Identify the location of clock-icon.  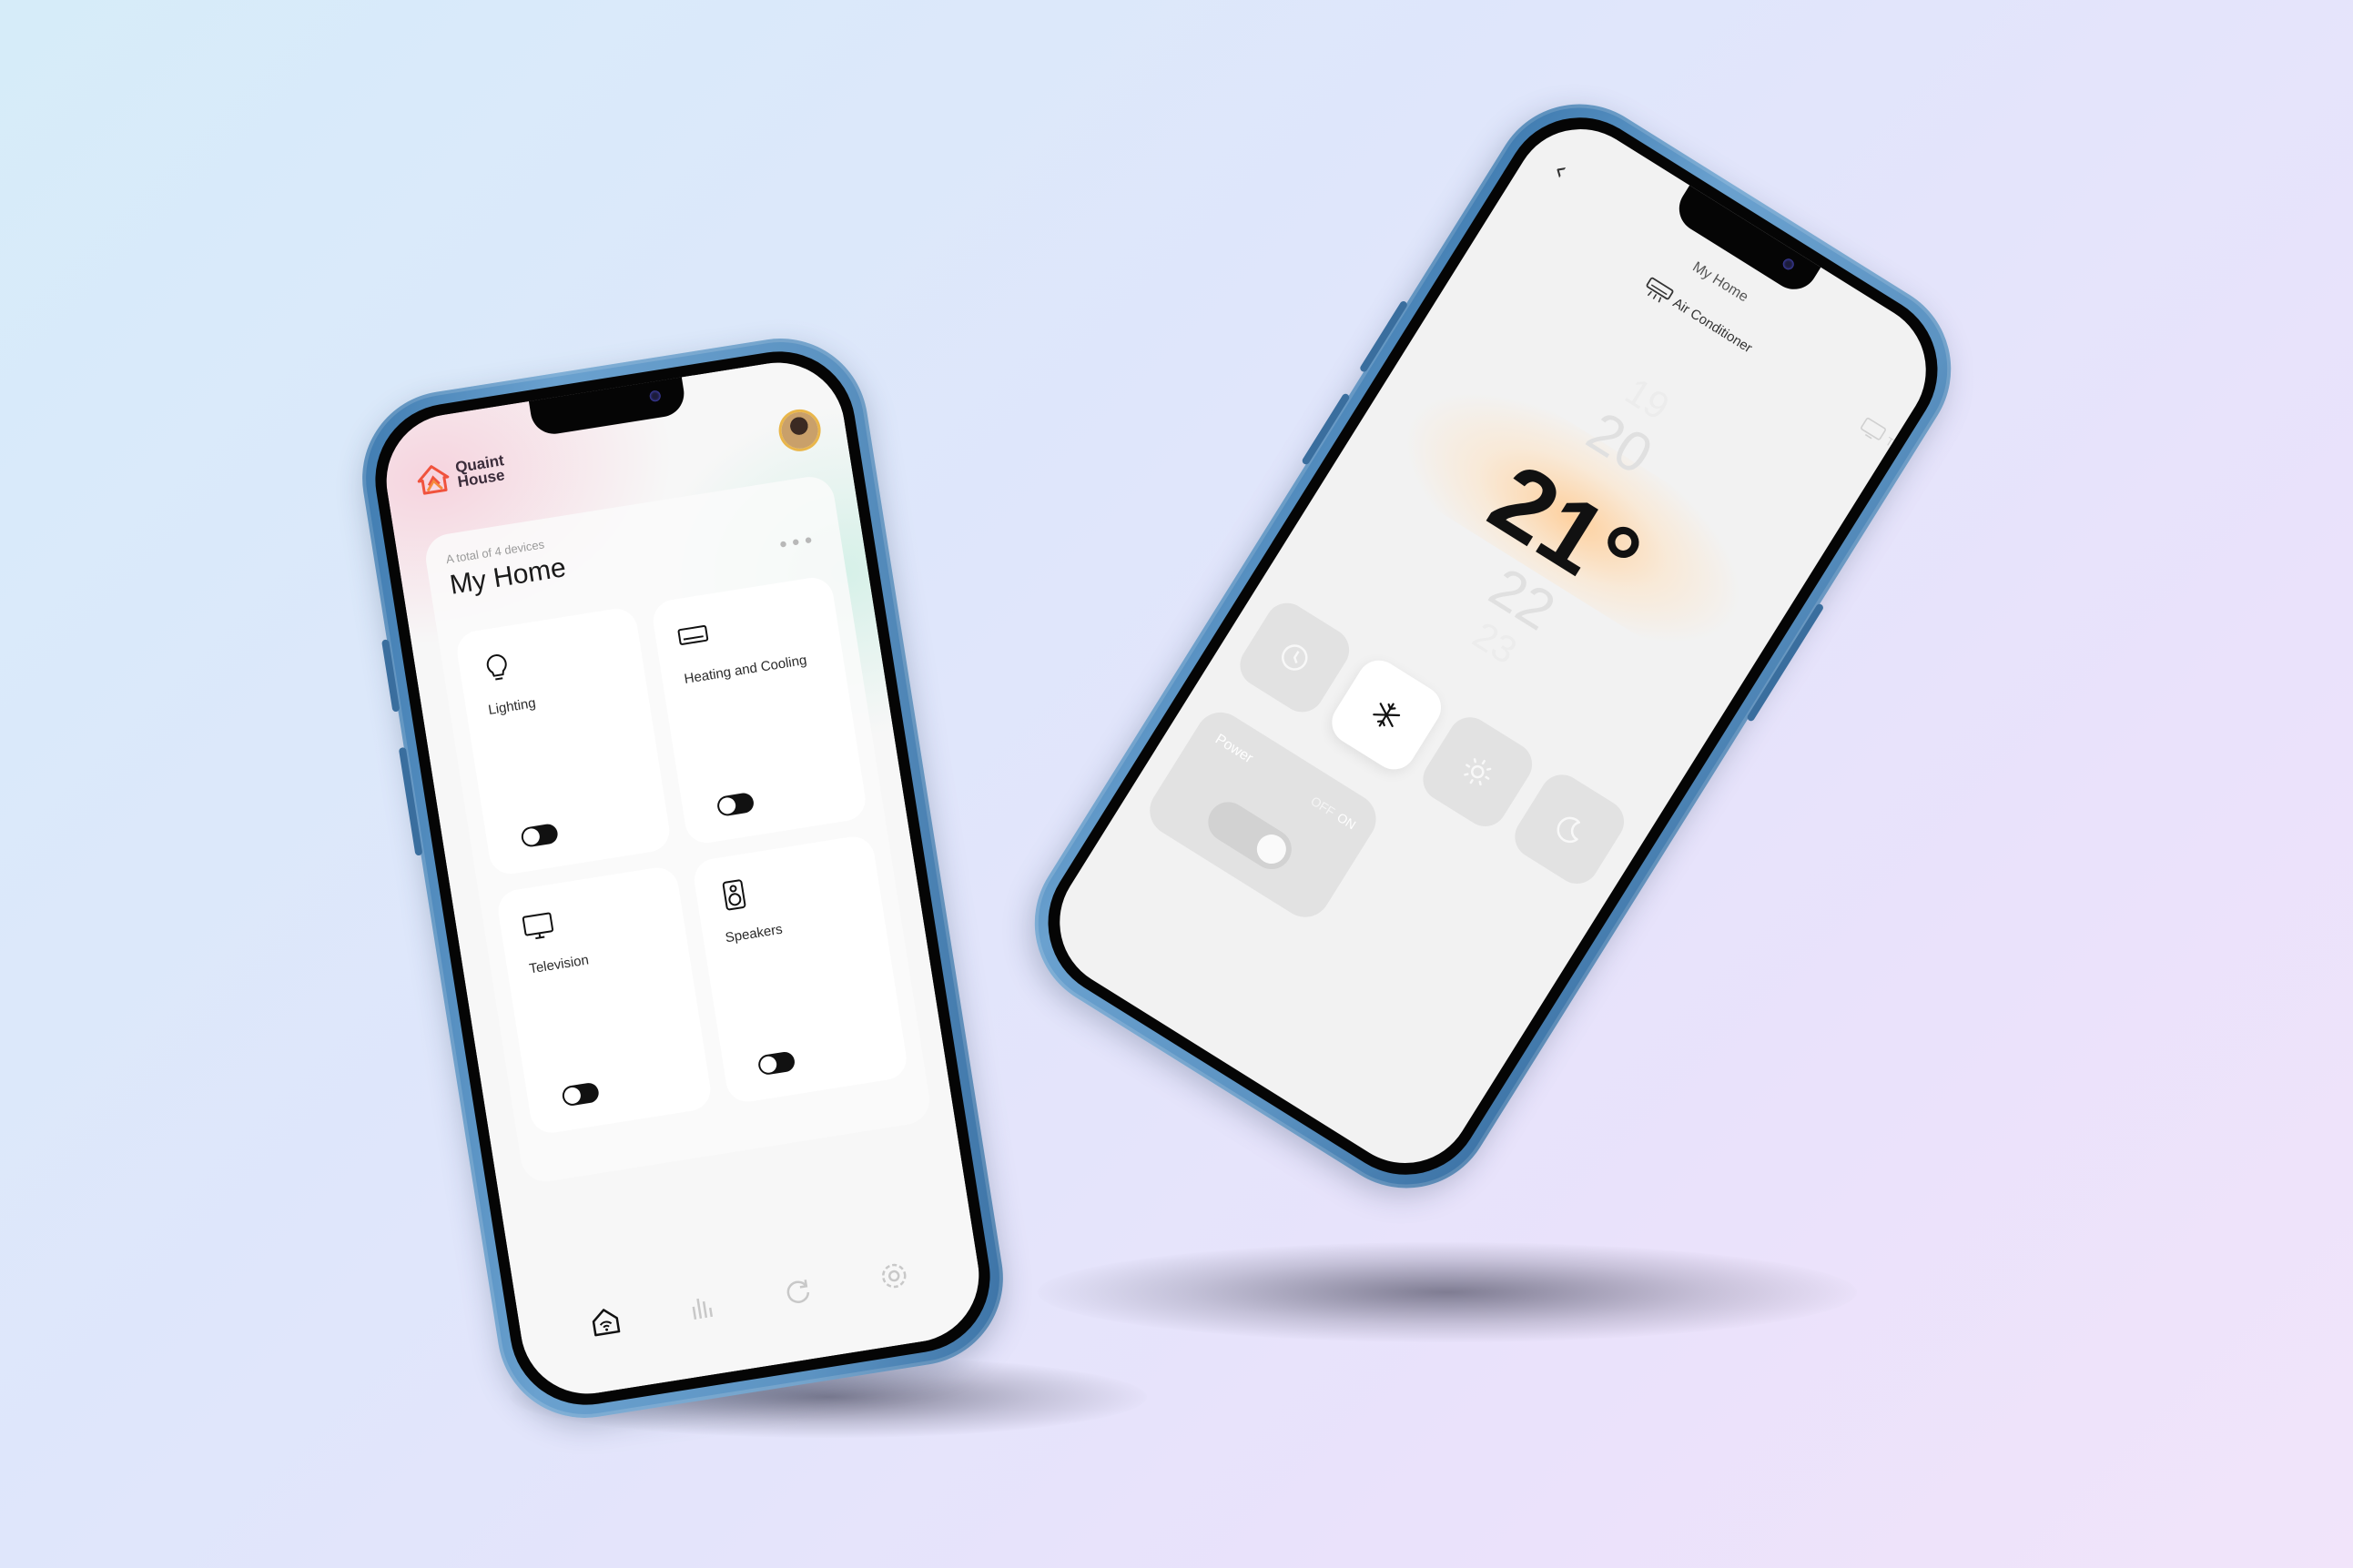
(1295, 657).